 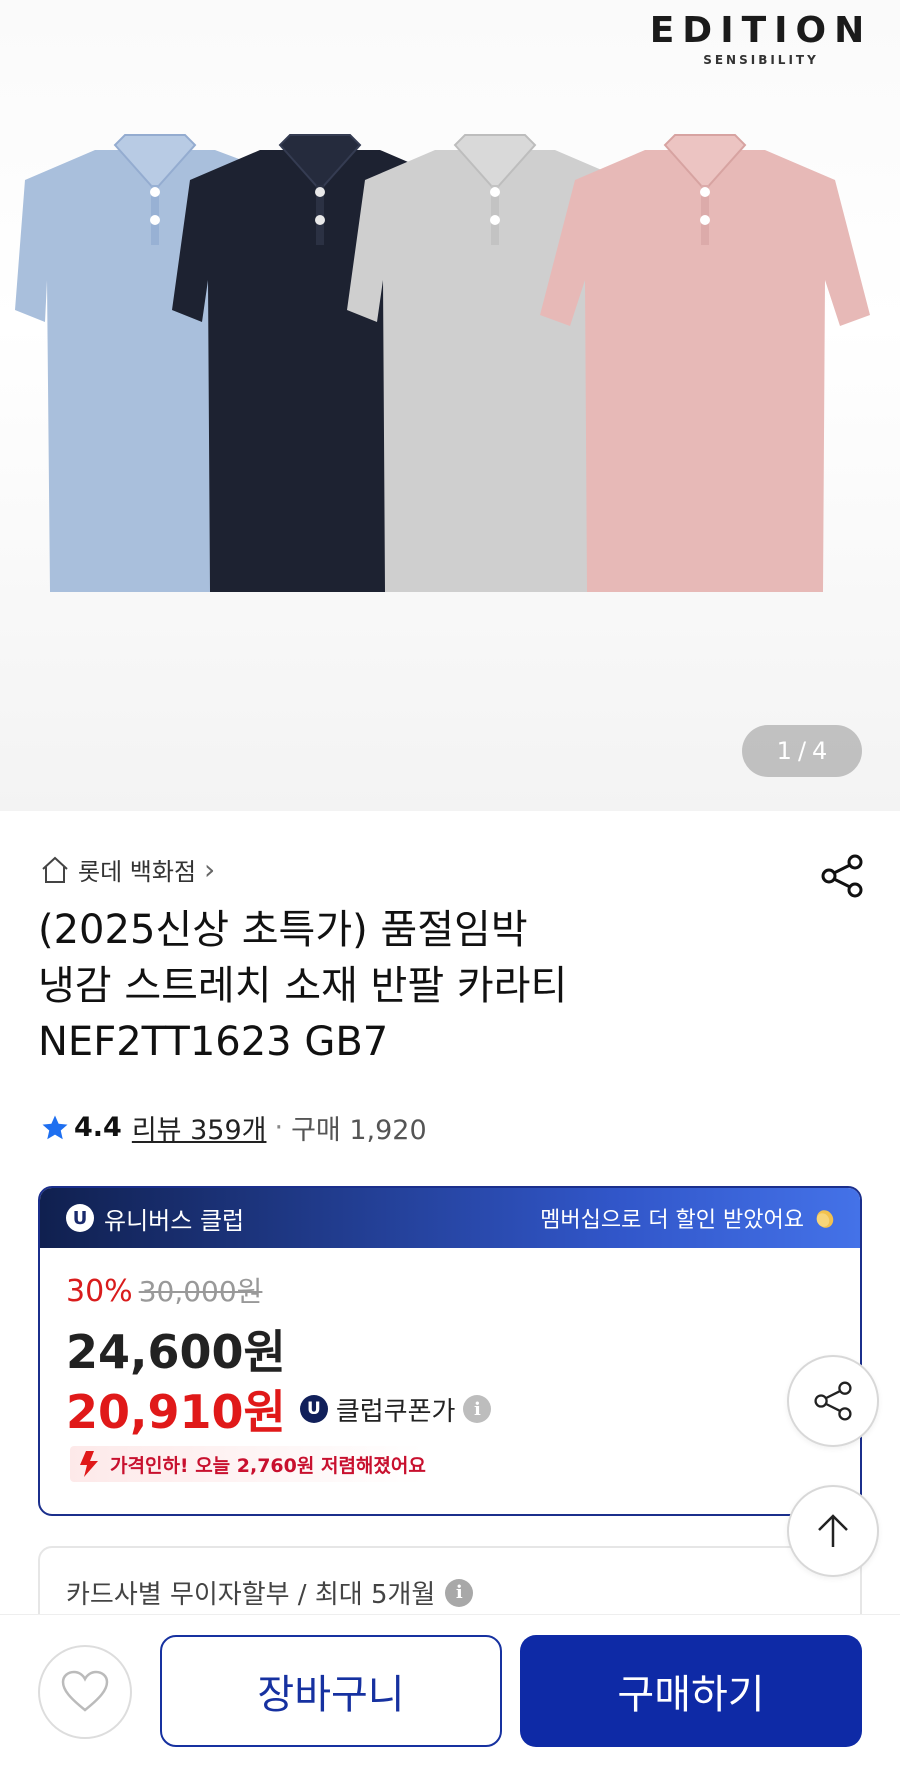 What do you see at coordinates (137, 872) in the screenshot?
I see `seller-name: 롯데 백화점` at bounding box center [137, 872].